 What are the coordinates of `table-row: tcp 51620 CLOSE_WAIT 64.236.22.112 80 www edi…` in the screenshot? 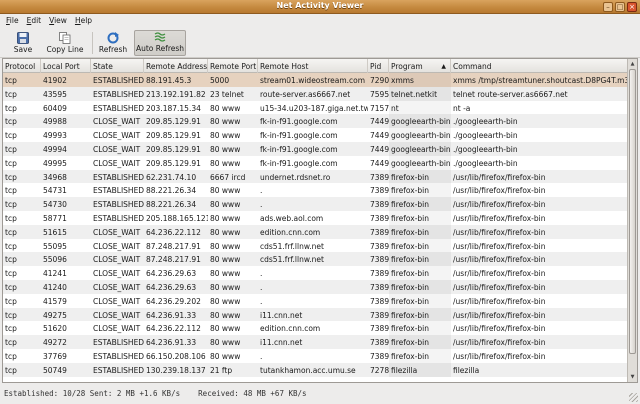 It's located at (315, 328).